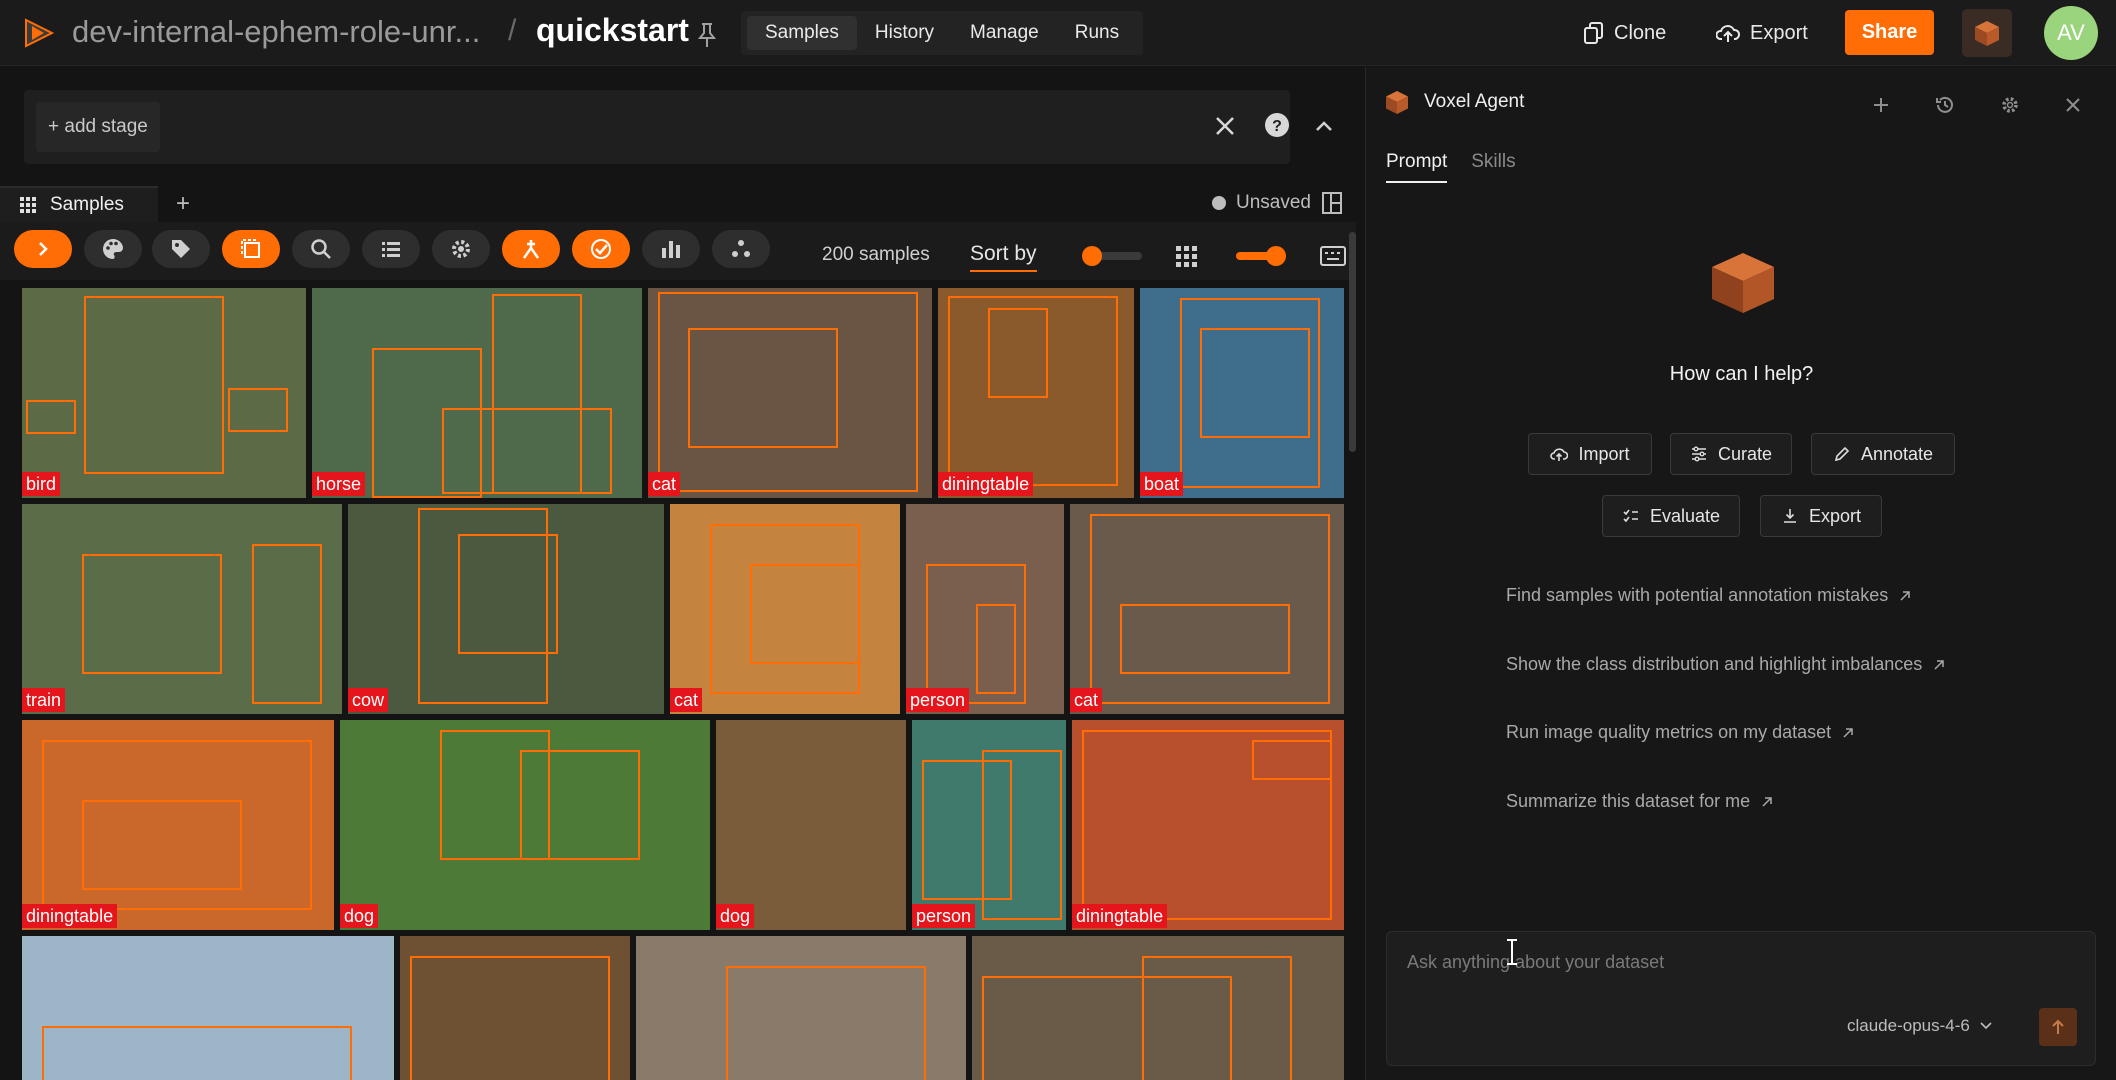 The height and width of the screenshot is (1080, 2116). I want to click on patches-button, so click(531, 249).